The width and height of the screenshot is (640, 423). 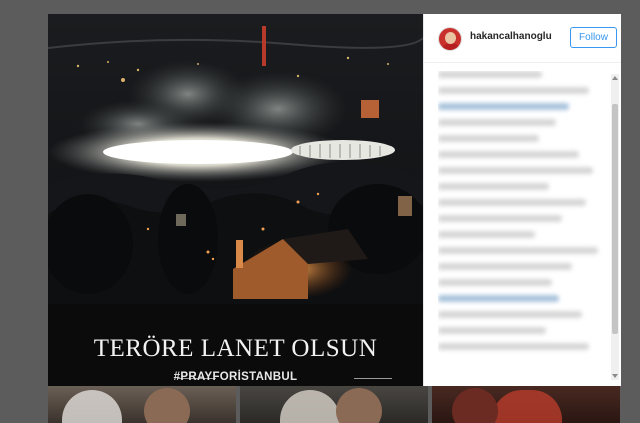 What do you see at coordinates (593, 37) in the screenshot?
I see `follow-button: Follow` at bounding box center [593, 37].